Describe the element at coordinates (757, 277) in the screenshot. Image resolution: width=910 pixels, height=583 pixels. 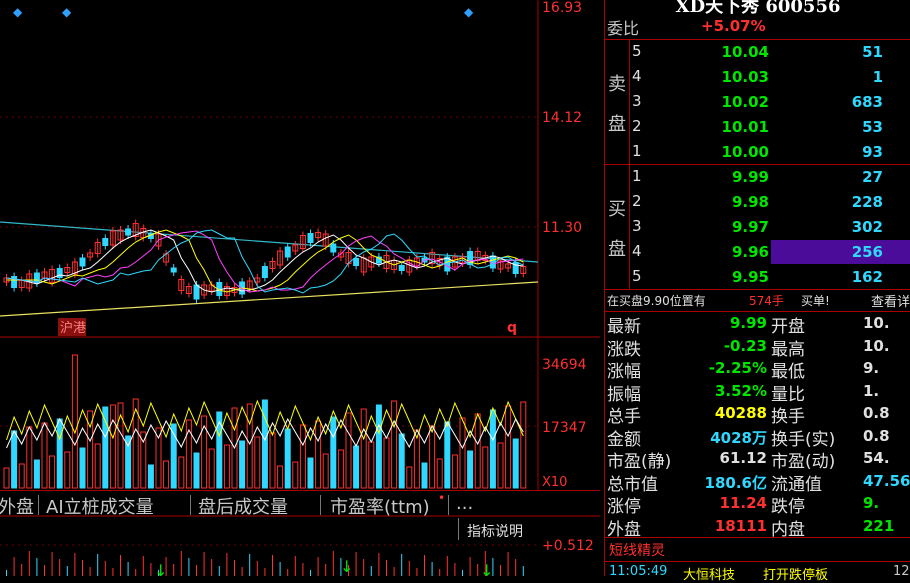
I see `buy-level-row: 5 9.95 162` at that location.